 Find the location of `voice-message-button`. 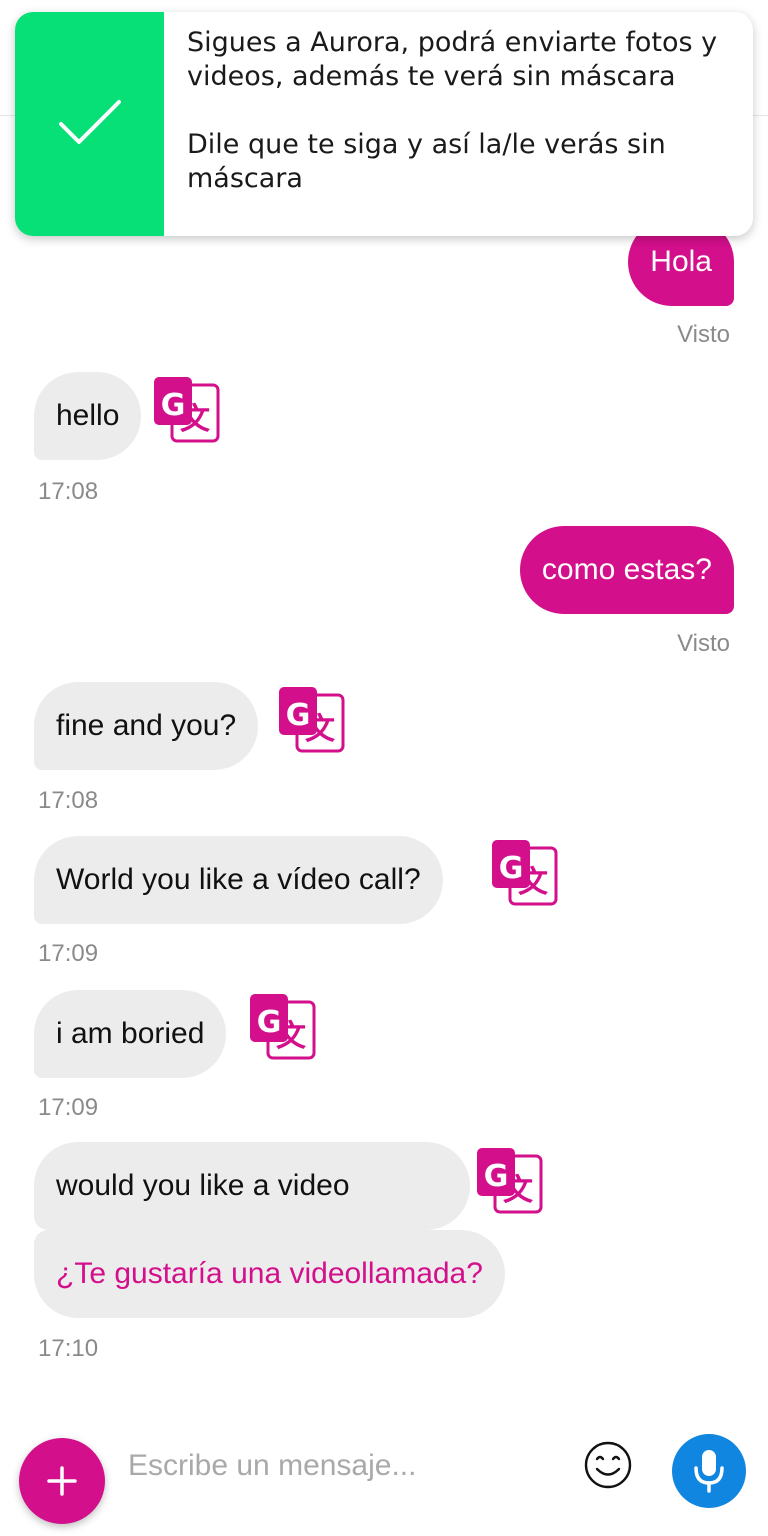

voice-message-button is located at coordinates (709, 1471).